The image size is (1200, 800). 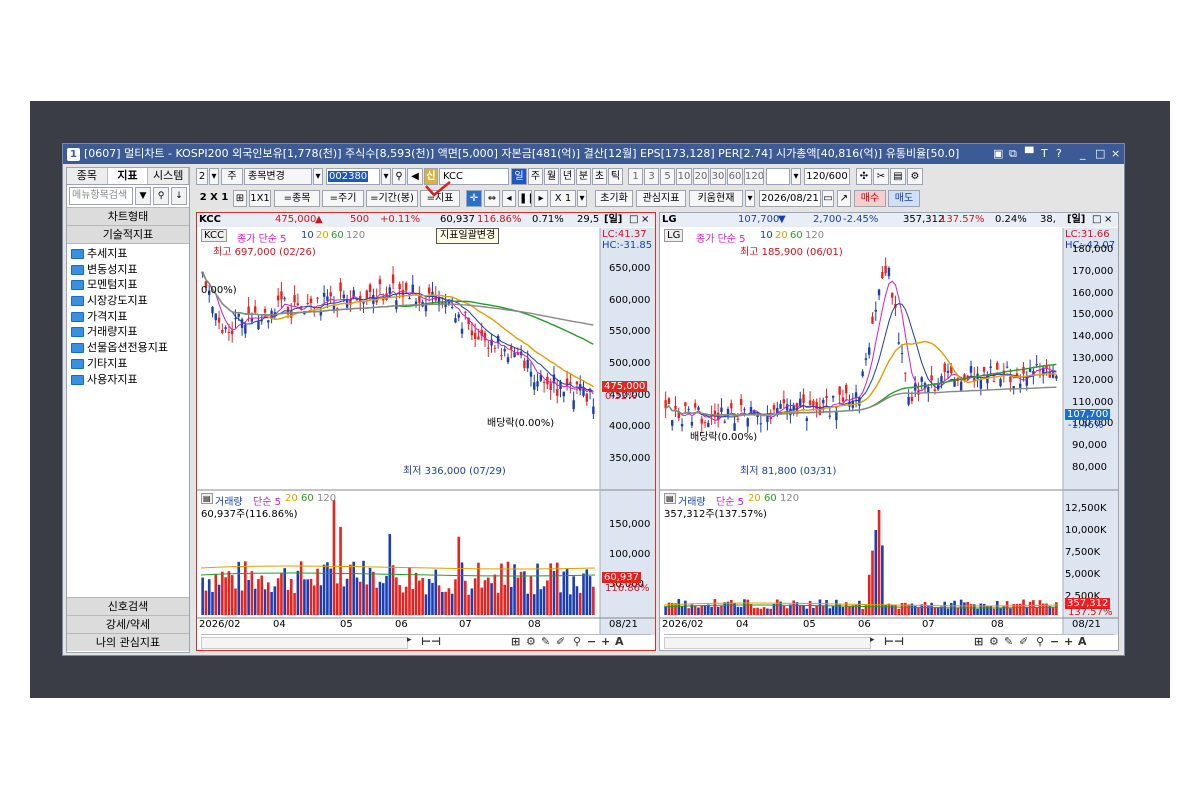 What do you see at coordinates (796, 176) in the screenshot?
I see `custom-period-dropdown: ▾` at bounding box center [796, 176].